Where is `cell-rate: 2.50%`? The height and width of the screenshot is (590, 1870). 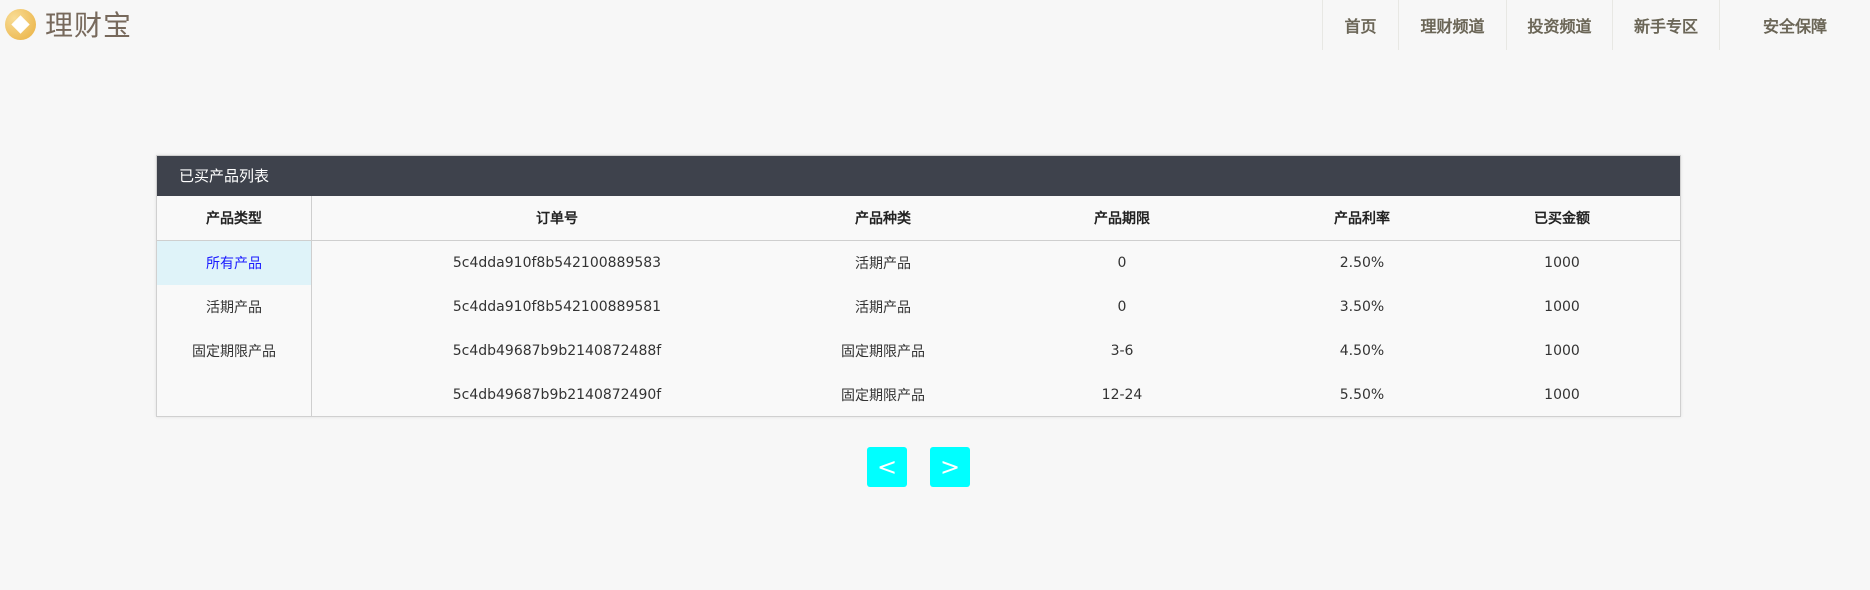
cell-rate: 2.50% is located at coordinates (1362, 263).